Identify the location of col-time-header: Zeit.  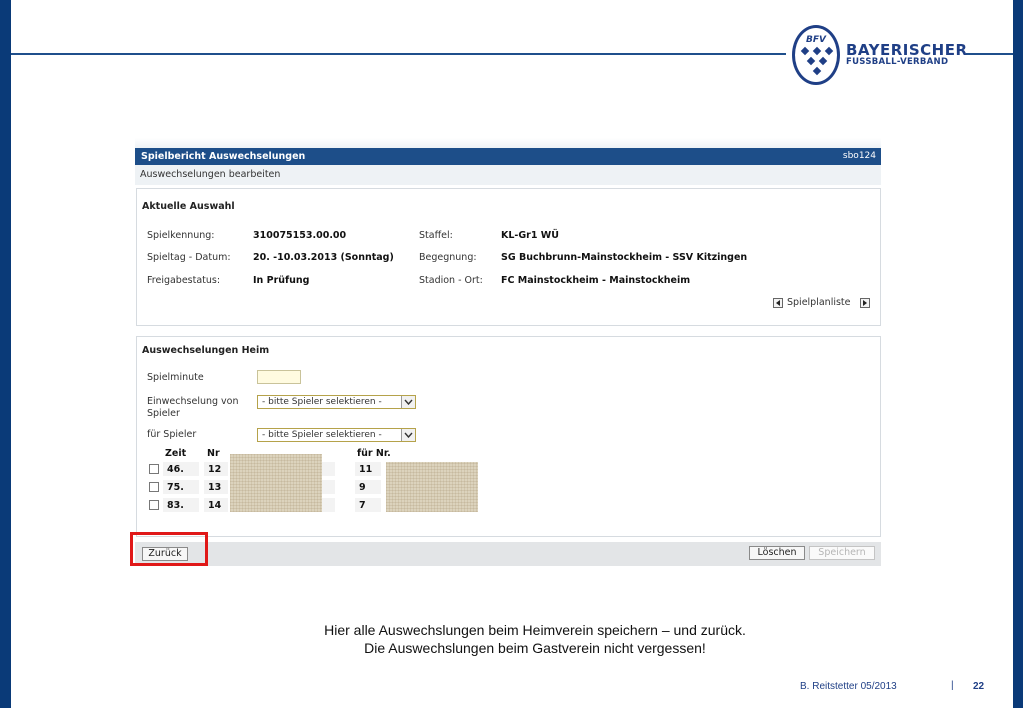
(176, 453).